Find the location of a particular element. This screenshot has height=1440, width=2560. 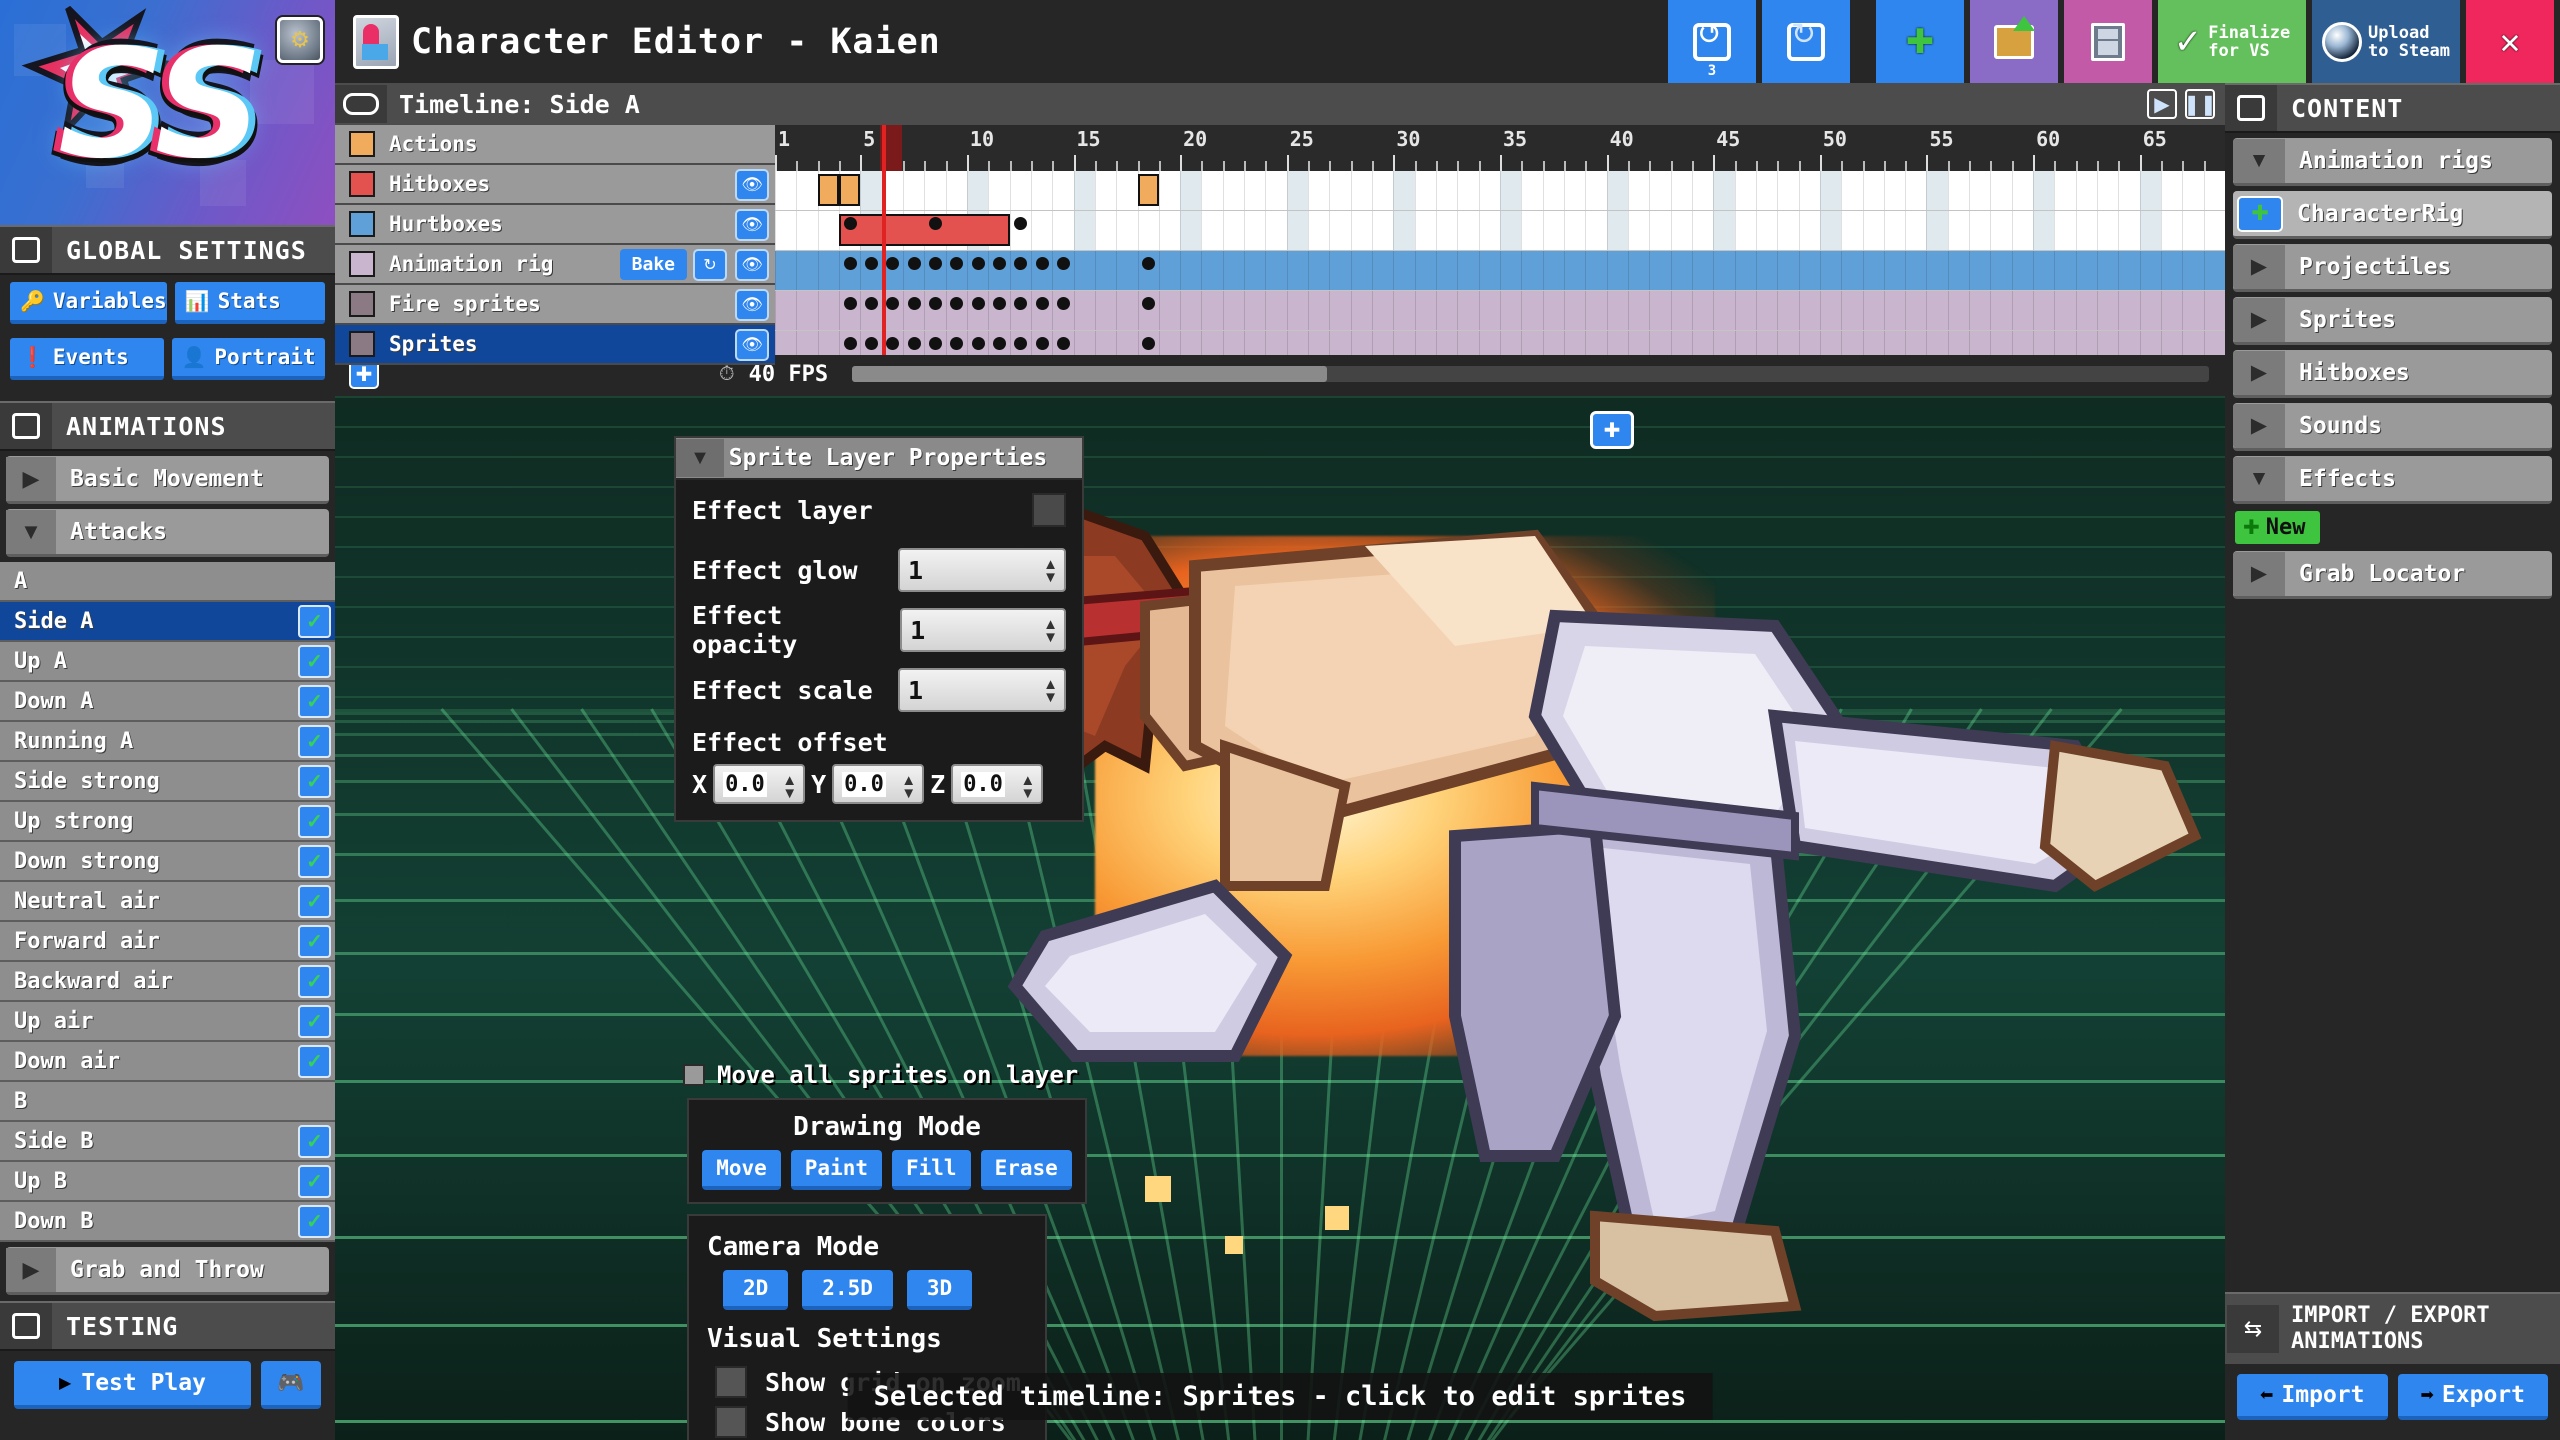

animation-item-up-air: Up air ✓ is located at coordinates (167, 1022).